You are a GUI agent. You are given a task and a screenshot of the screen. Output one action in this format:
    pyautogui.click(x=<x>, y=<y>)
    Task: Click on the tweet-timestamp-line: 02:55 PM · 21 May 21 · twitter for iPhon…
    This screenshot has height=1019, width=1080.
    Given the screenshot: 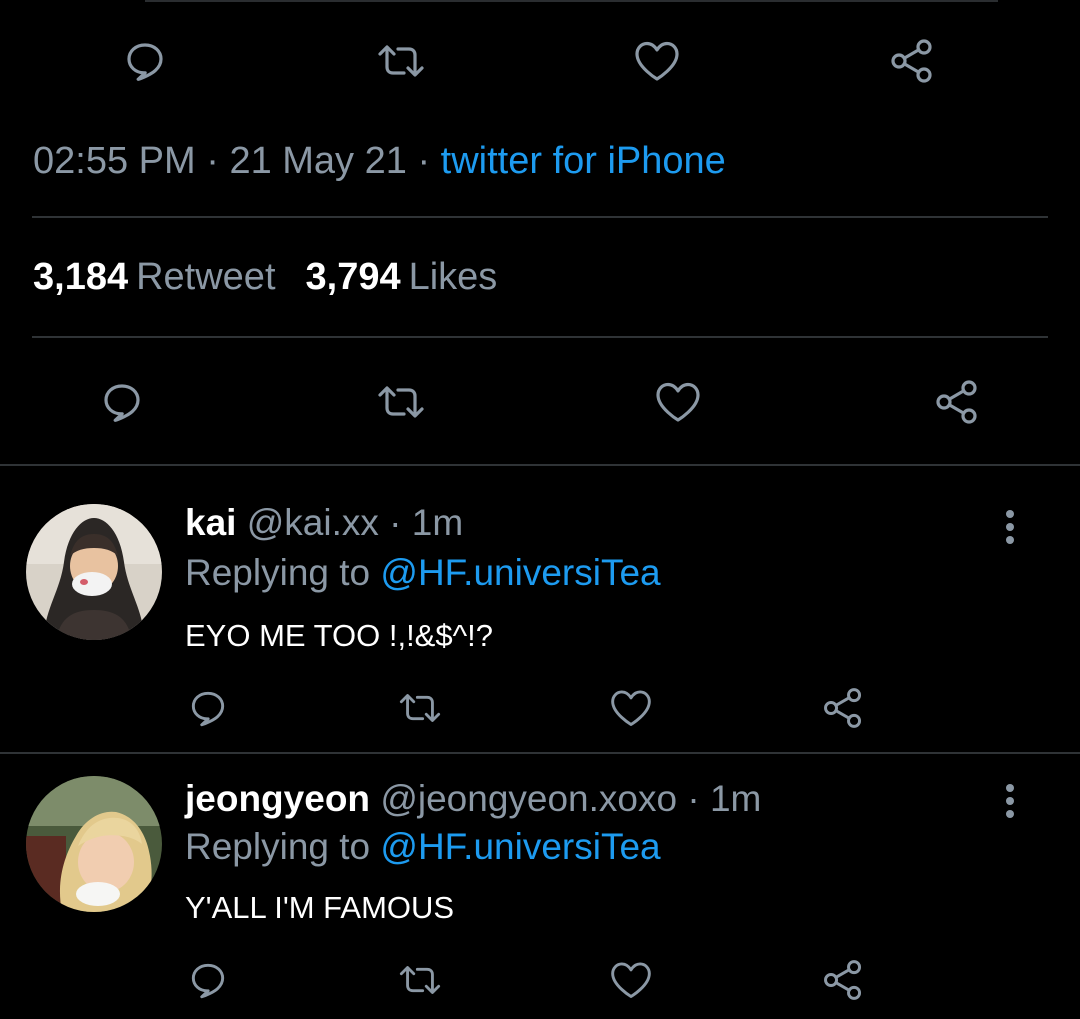 What is the action you would take?
    pyautogui.click(x=379, y=161)
    